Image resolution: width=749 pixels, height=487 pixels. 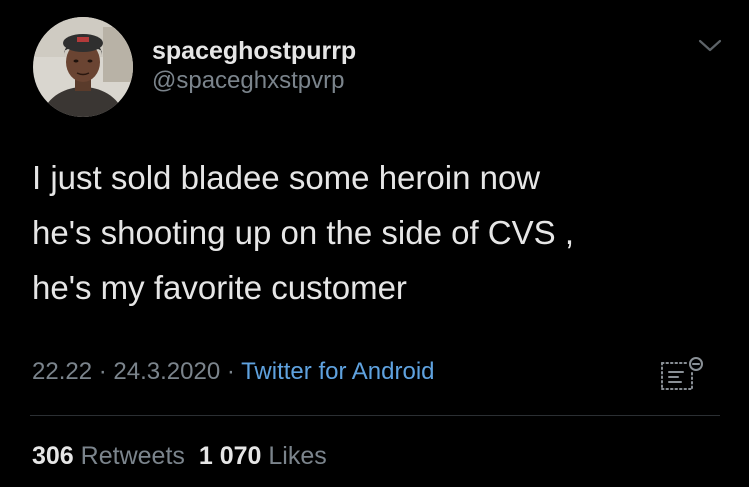 What do you see at coordinates (286, 177) in the screenshot?
I see `tweet-text-line: I just sold bladee some heroin now` at bounding box center [286, 177].